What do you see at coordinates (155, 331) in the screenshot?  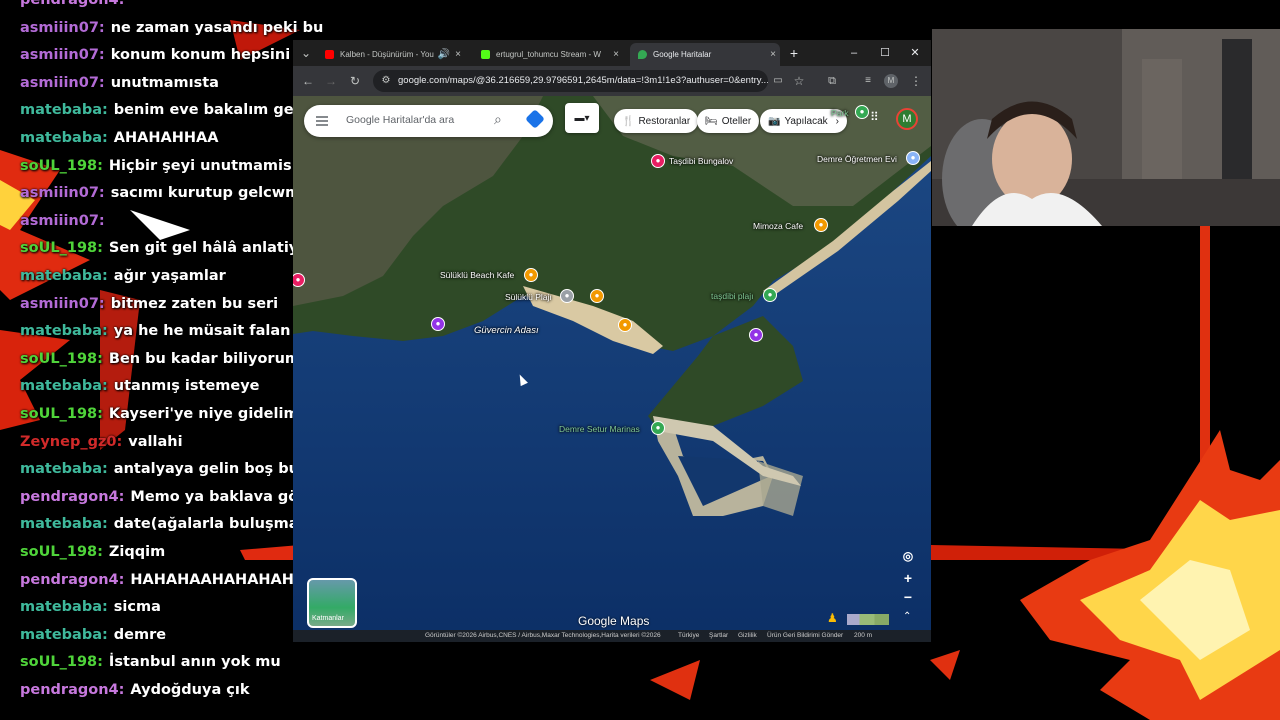 I see `chat-message: matebaba: ya he he müsait falan` at bounding box center [155, 331].